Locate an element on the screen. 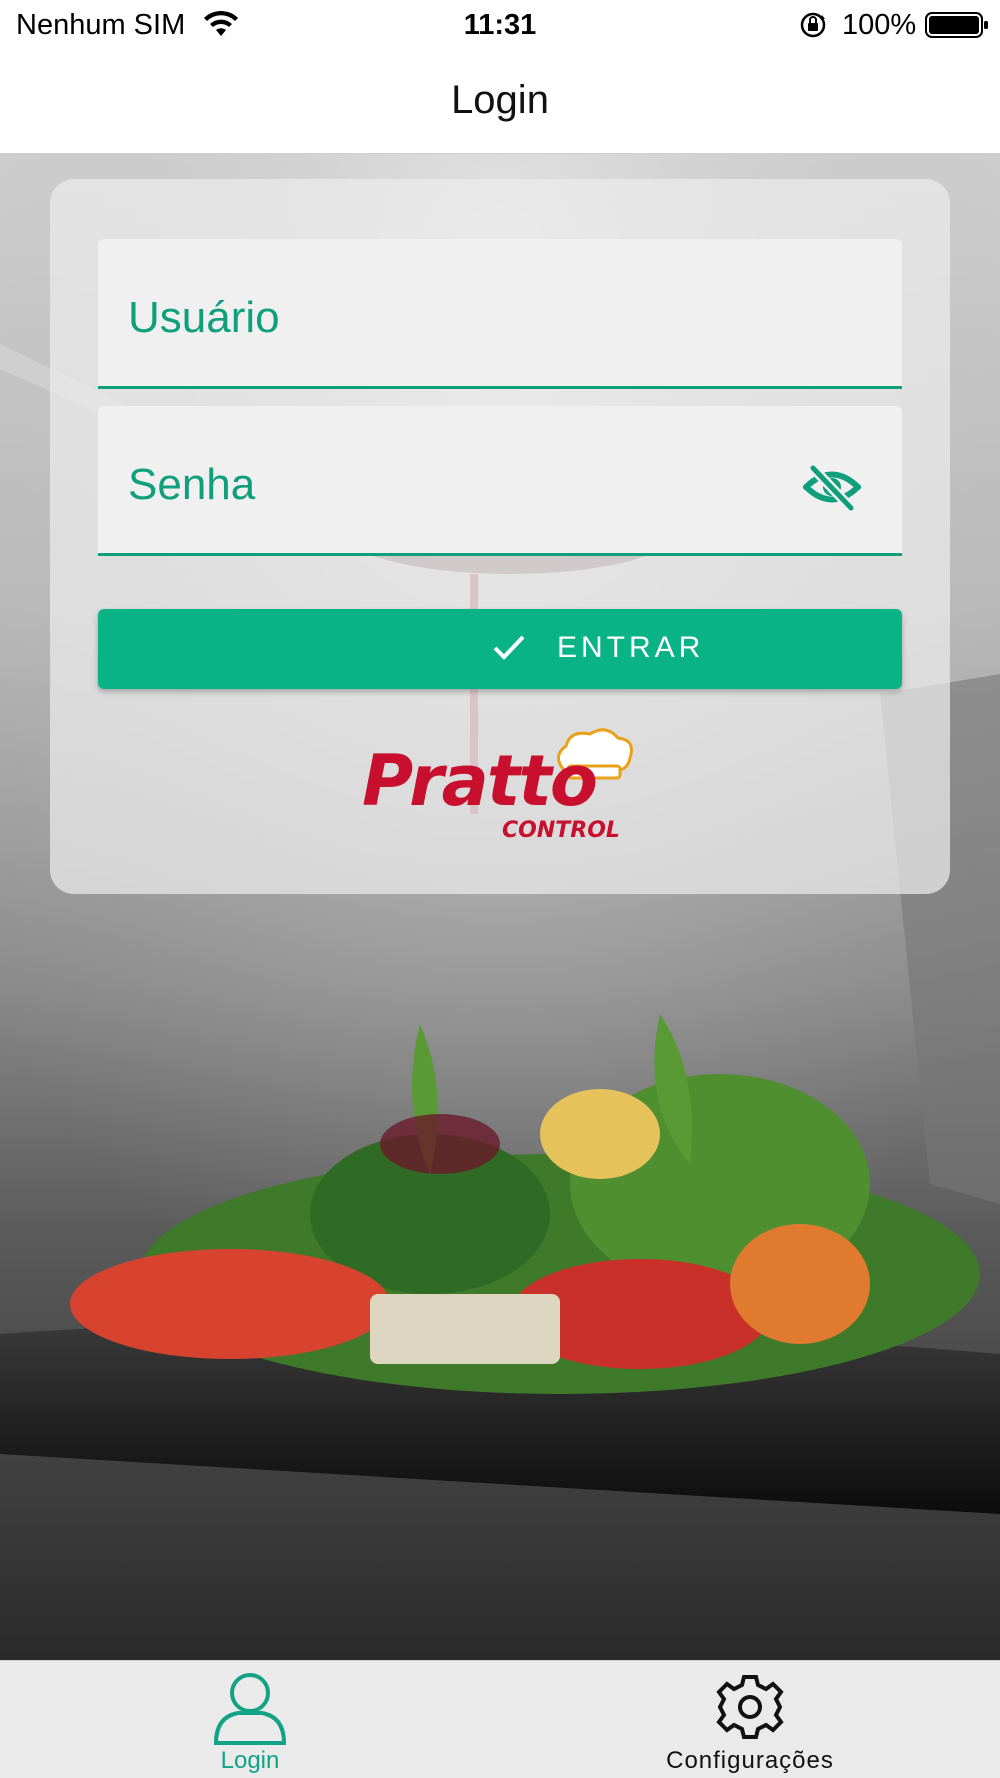 The height and width of the screenshot is (1778, 1000). login-button-label: ENTRAR is located at coordinates (631, 647).